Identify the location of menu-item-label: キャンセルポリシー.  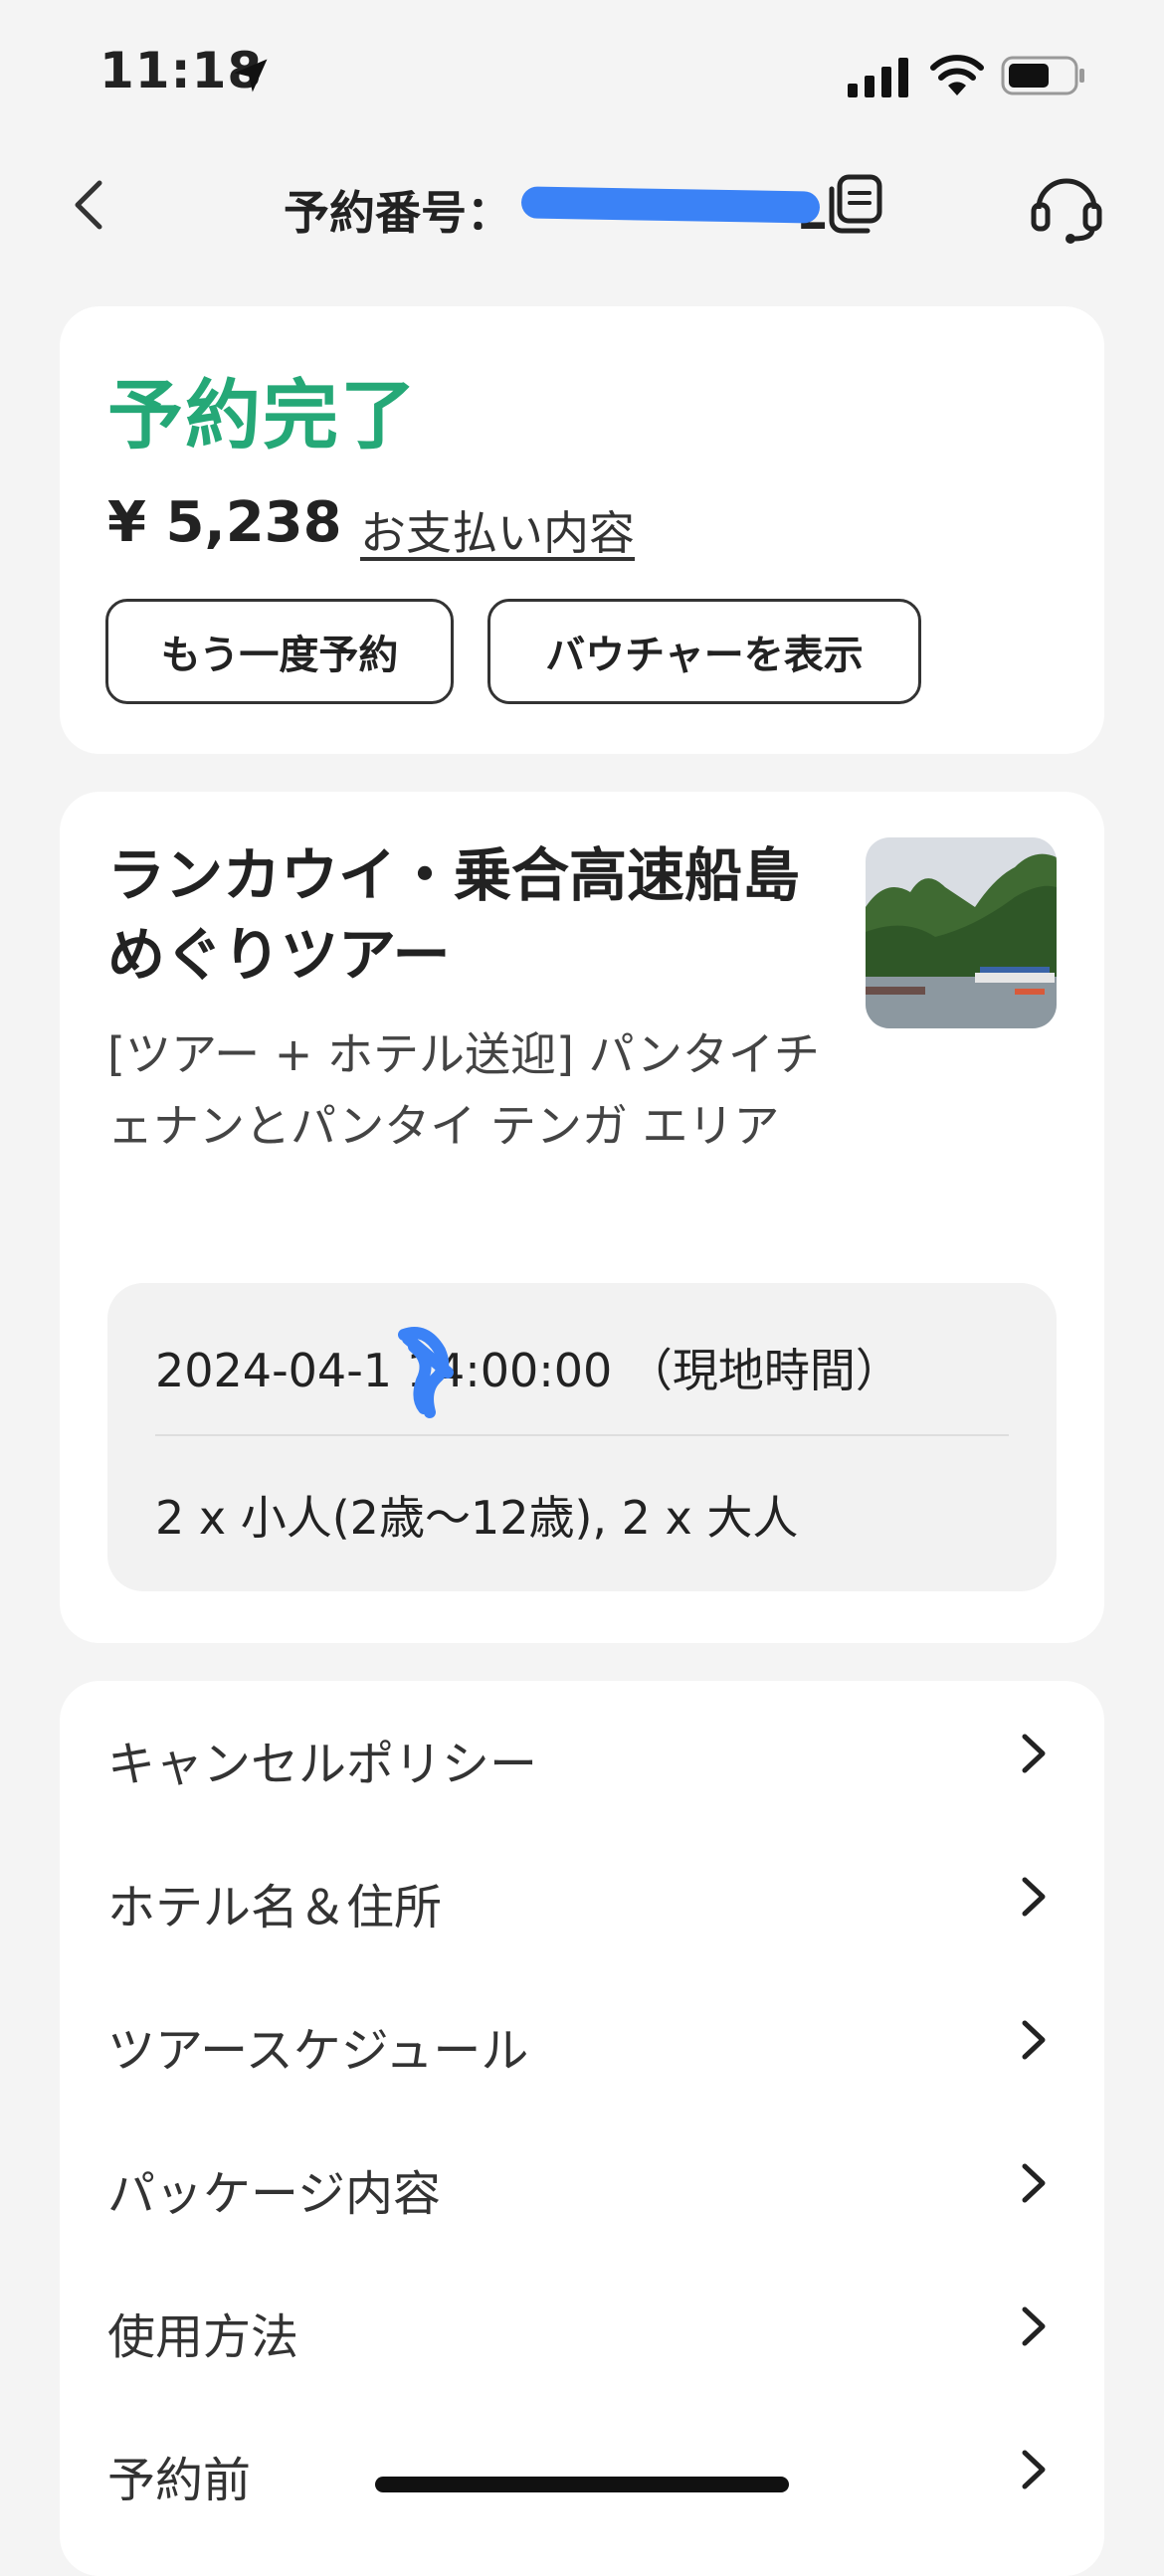
(322, 1764).